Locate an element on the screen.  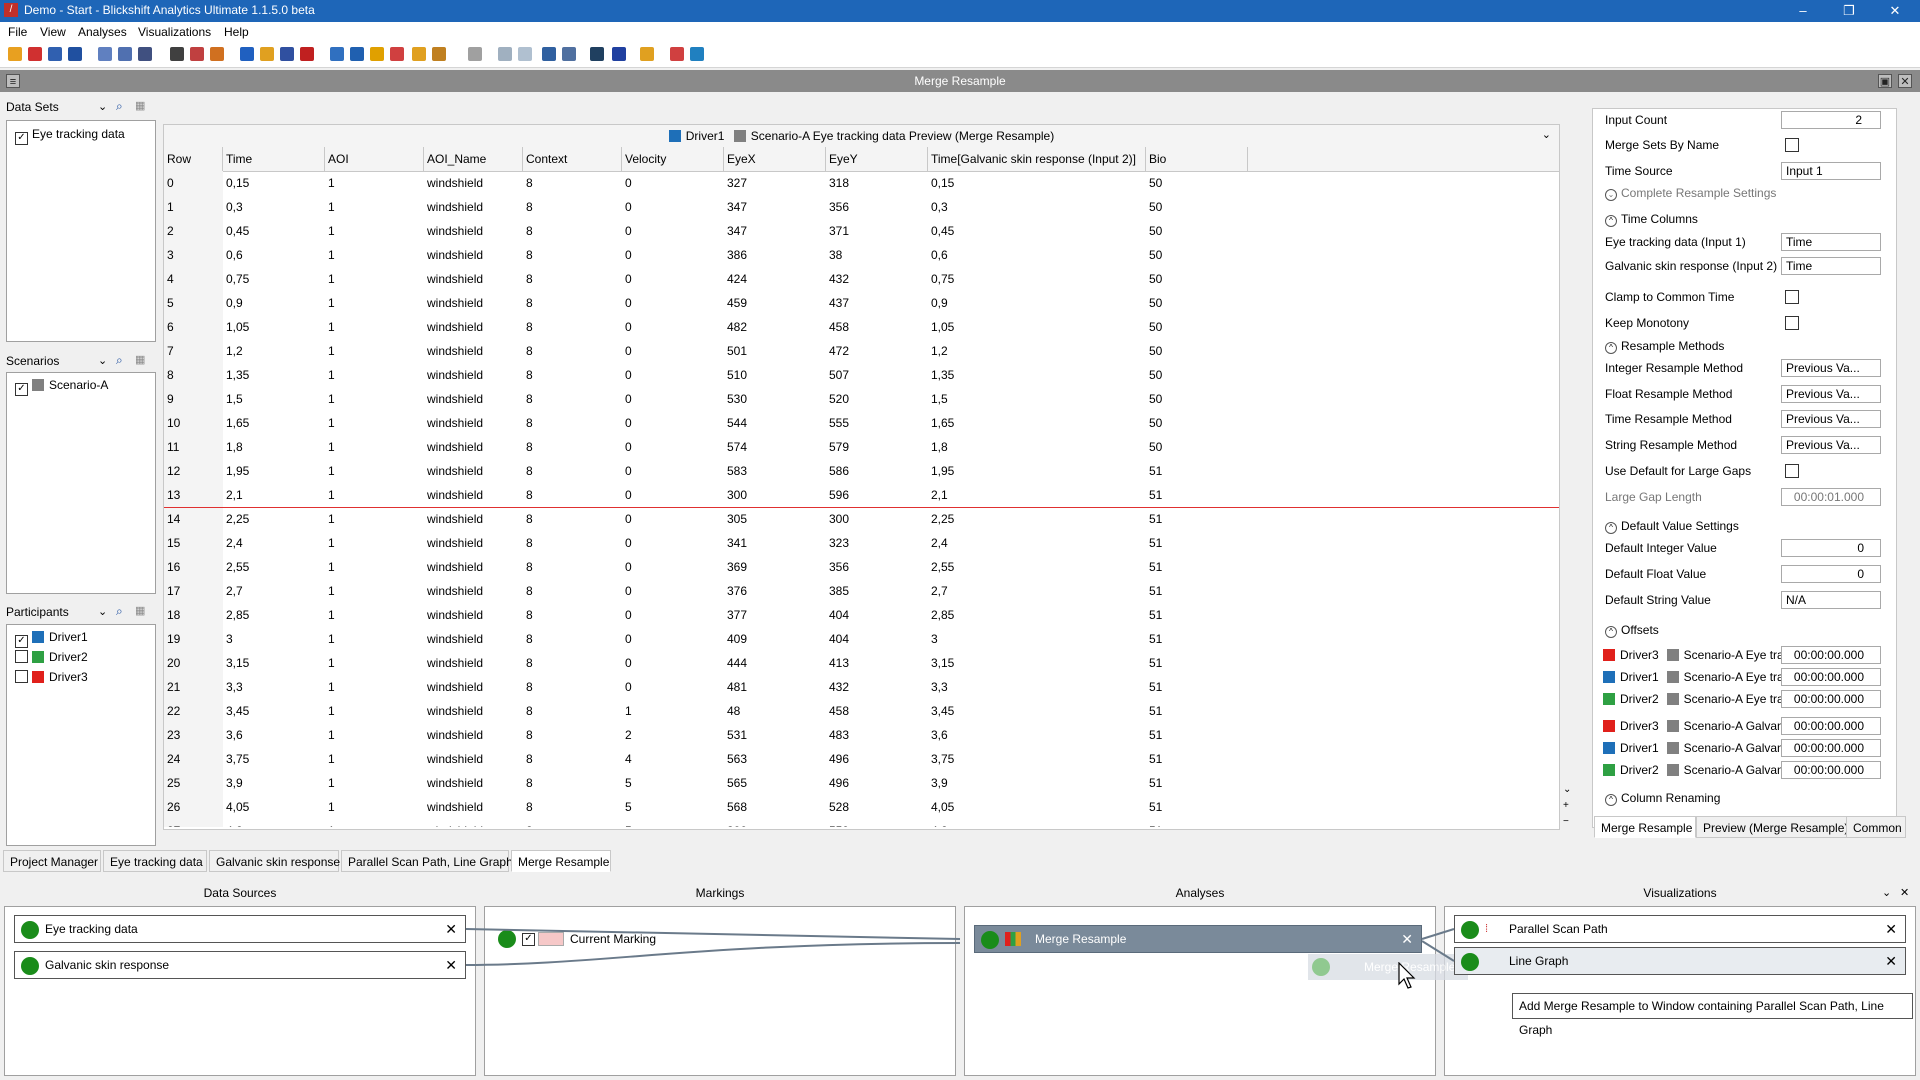
scroll-down-icon: ⌄ is located at coordinates (1567, 789).